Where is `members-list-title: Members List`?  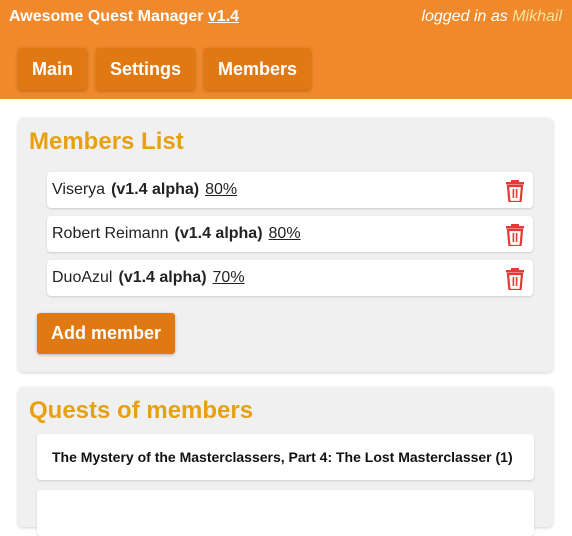 members-list-title: Members List is located at coordinates (106, 141).